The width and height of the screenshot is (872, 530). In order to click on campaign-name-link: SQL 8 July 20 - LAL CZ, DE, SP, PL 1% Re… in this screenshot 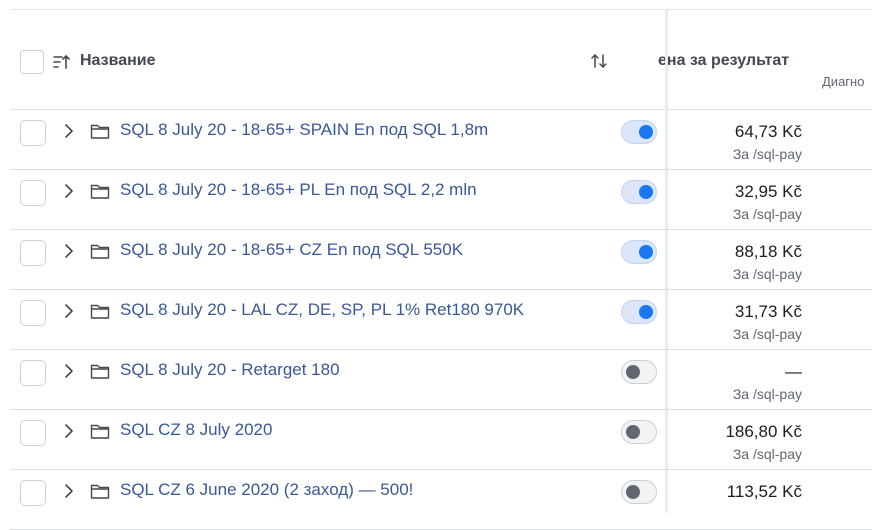, I will do `click(322, 310)`.